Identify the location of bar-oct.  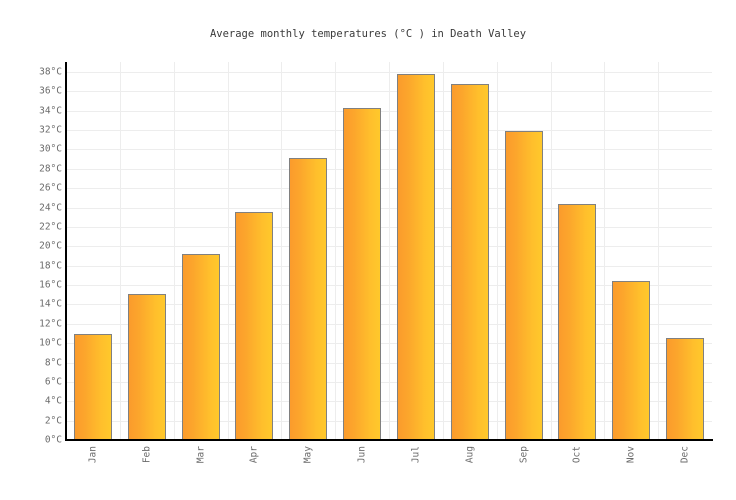
(577, 321).